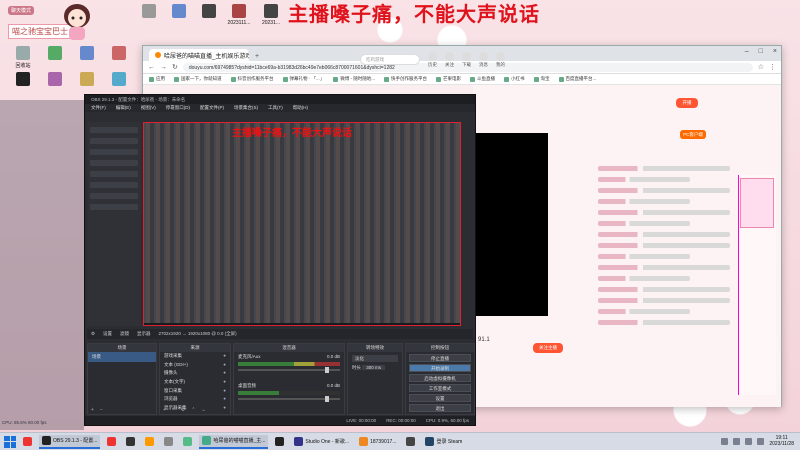 This screenshot has height=450, width=800. I want to click on menu-icon: ⋮, so click(772, 67).